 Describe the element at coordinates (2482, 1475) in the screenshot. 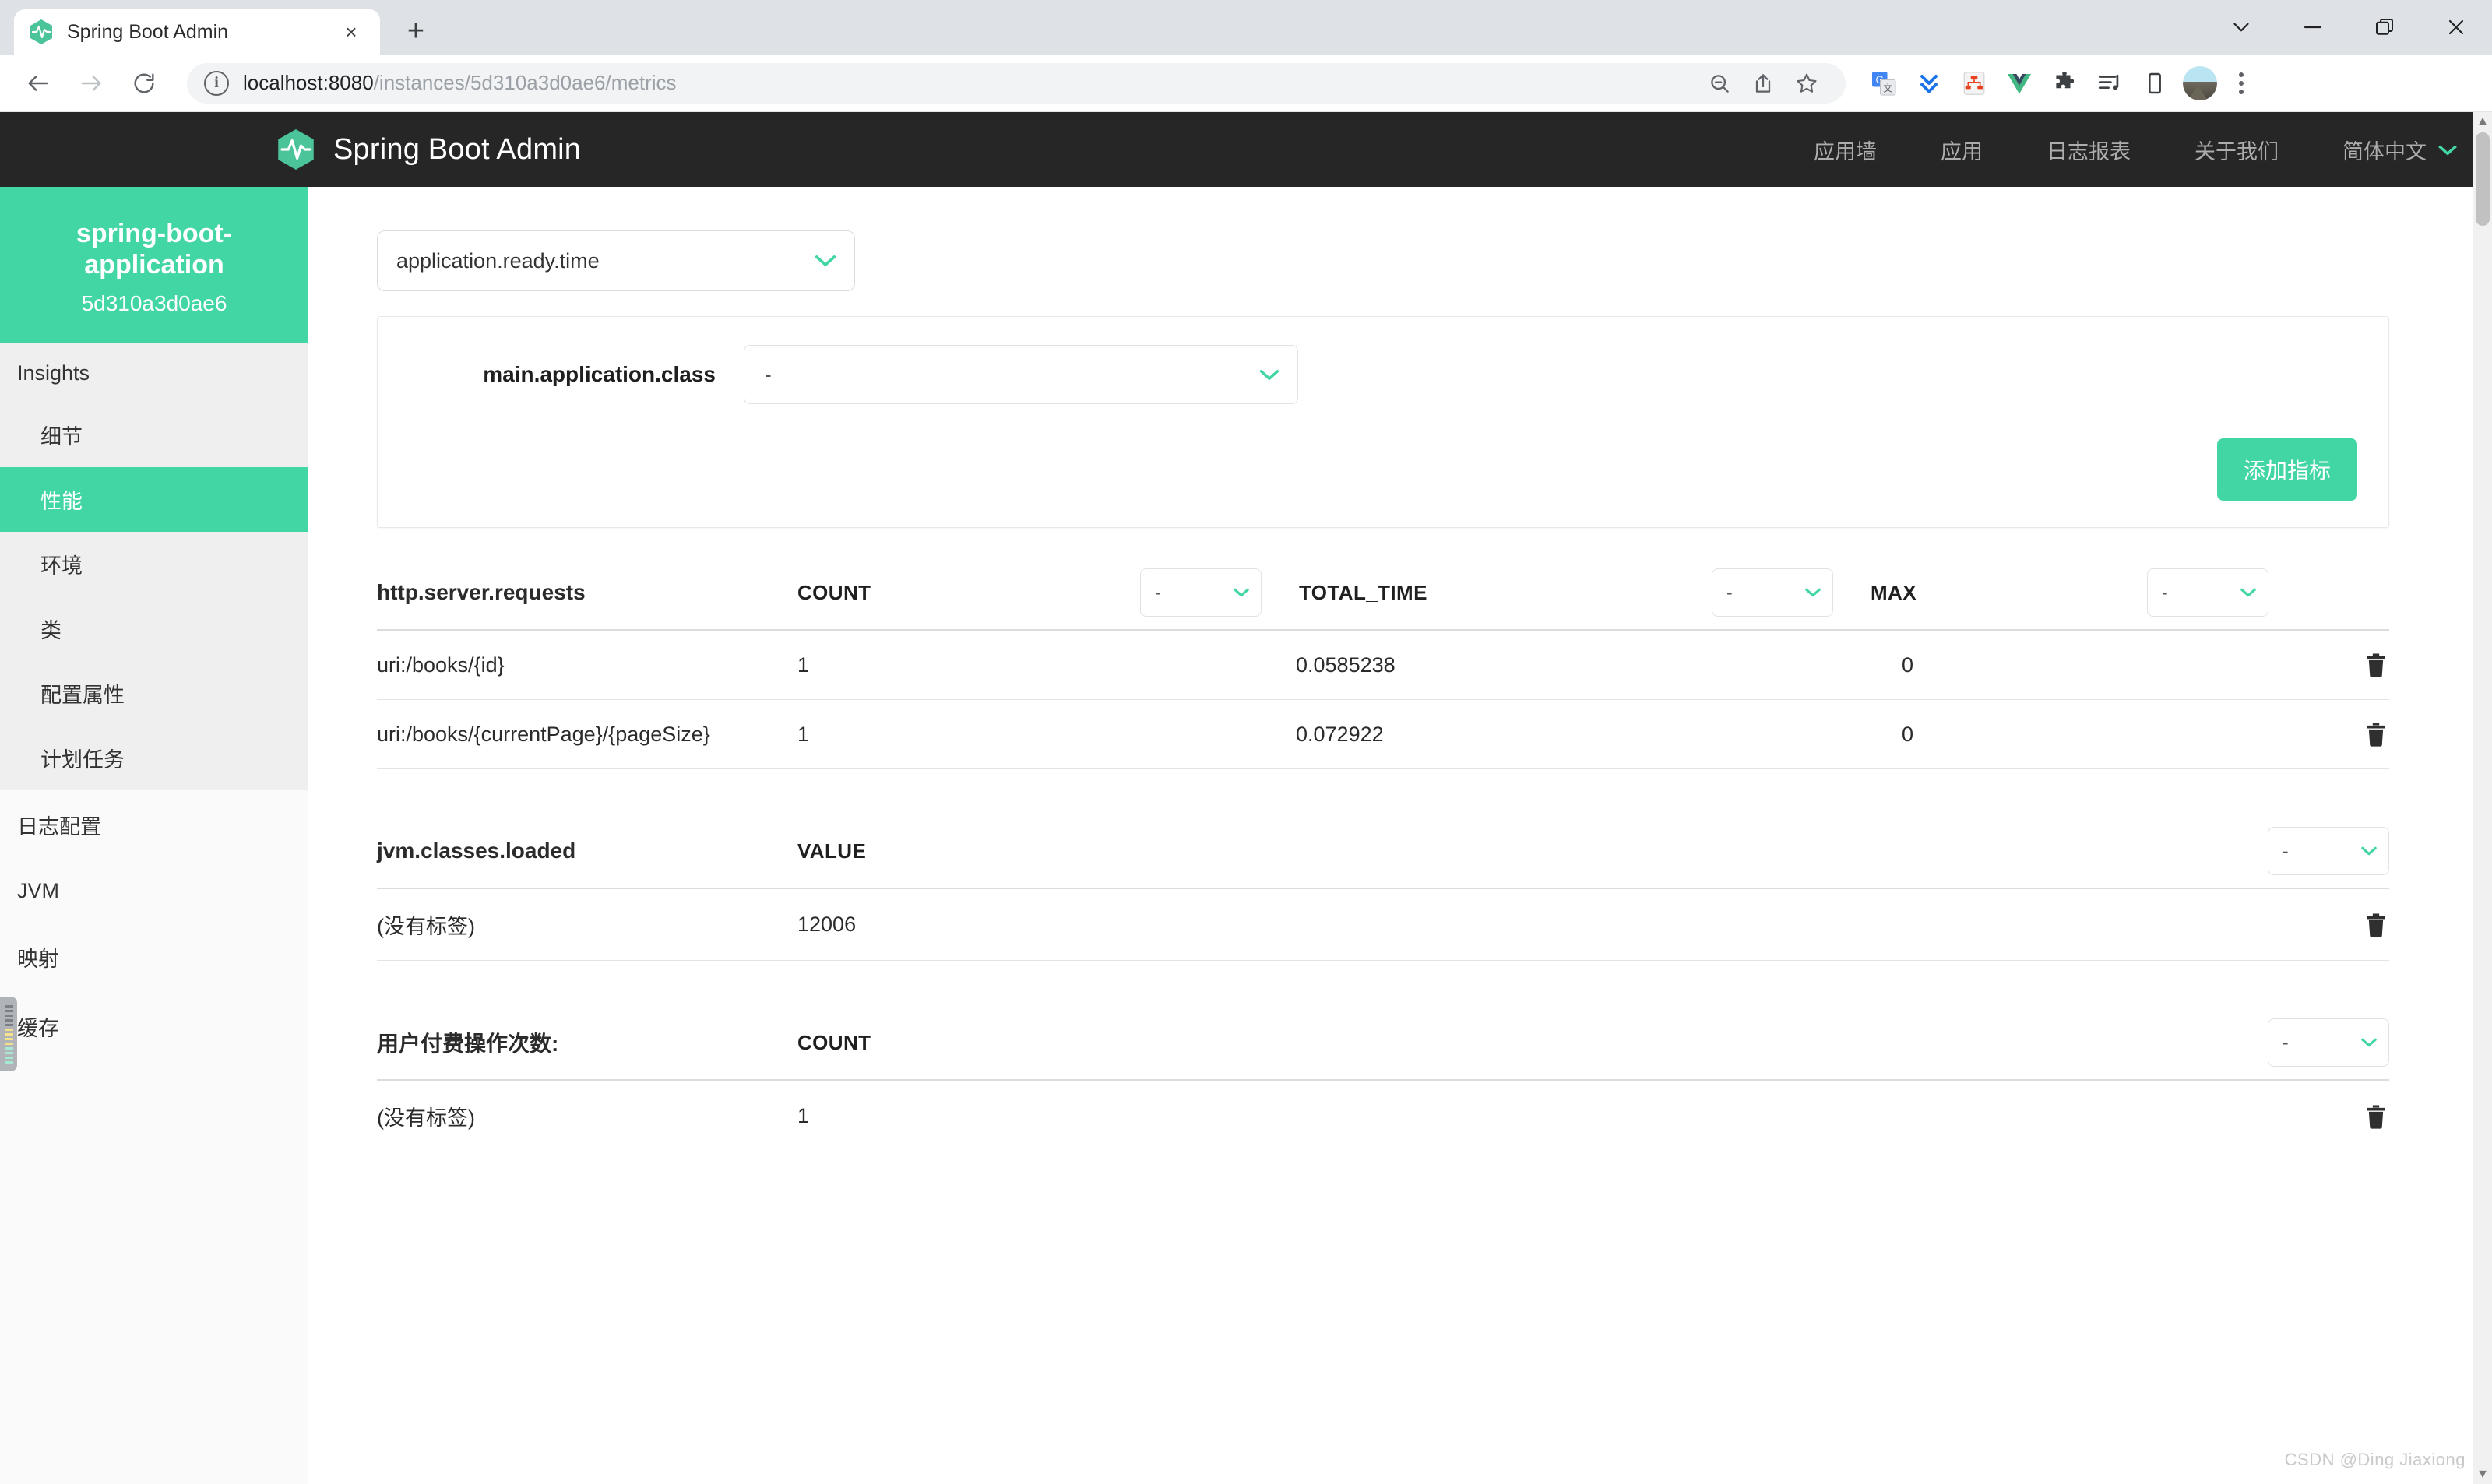

I see `scroll-down-arrow-icon: ▼` at that location.